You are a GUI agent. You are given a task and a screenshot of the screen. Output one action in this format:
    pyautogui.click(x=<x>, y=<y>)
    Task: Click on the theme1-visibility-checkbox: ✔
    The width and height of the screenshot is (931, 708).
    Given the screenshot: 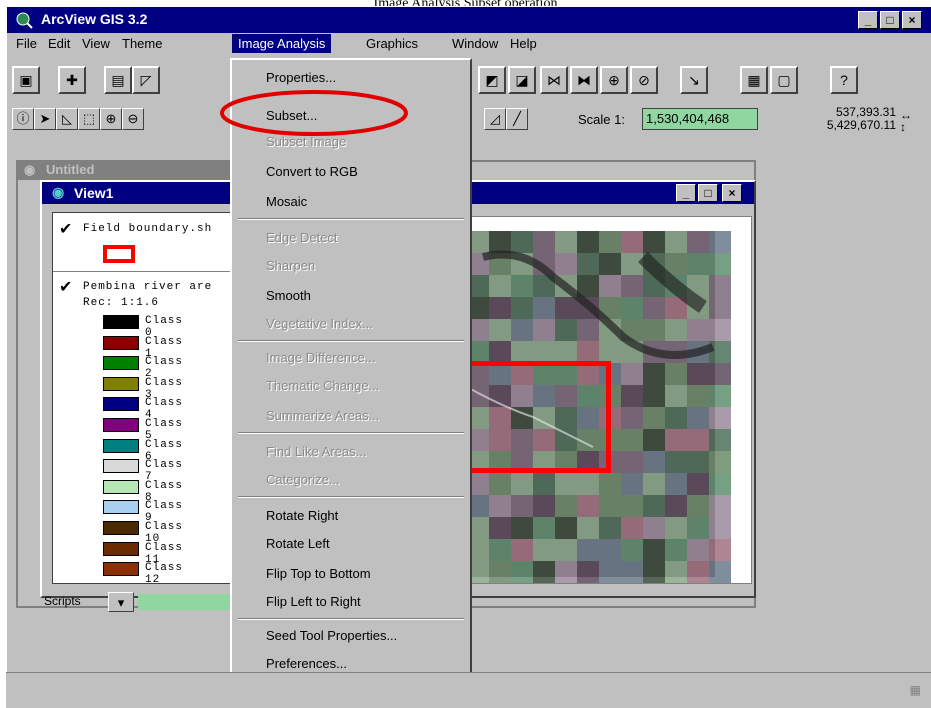 What is the action you would take?
    pyautogui.click(x=65, y=229)
    